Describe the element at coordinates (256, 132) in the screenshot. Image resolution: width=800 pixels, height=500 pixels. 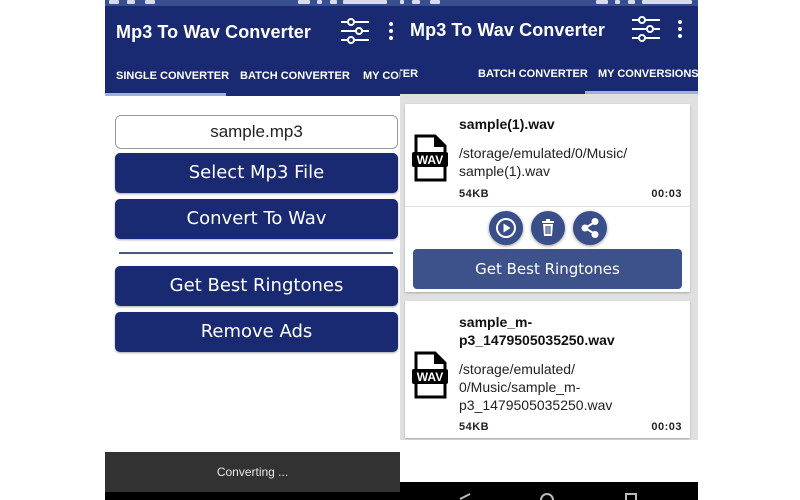
I see `selected-file-field: sample.mp3` at that location.